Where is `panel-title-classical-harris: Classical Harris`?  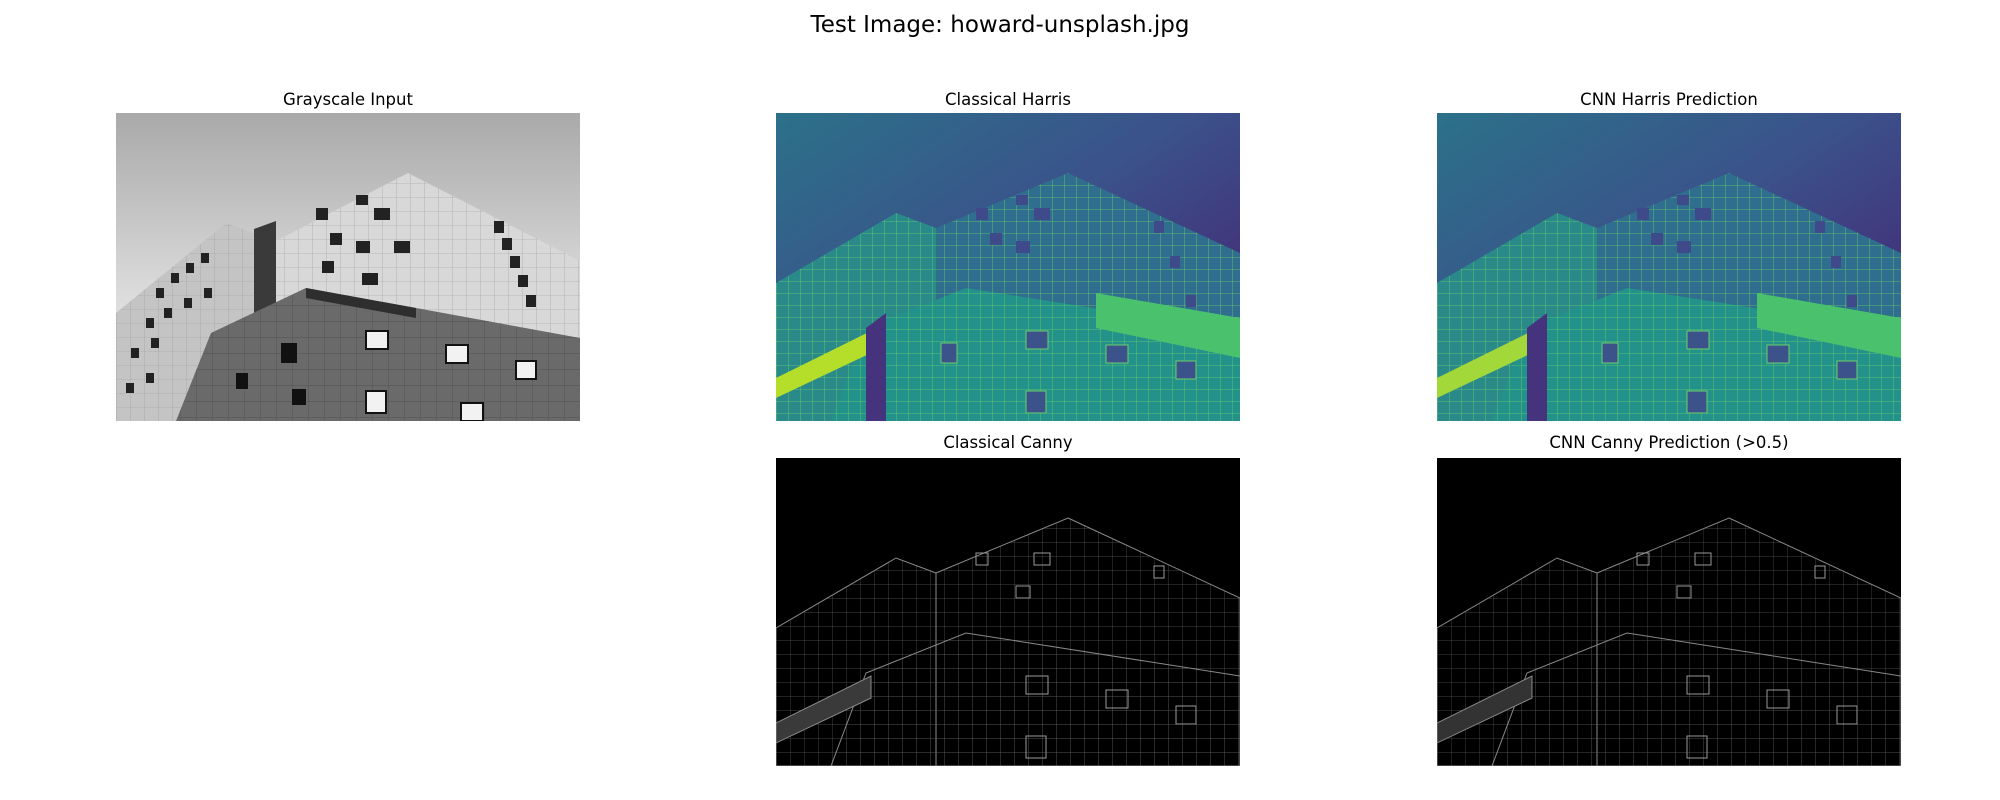 panel-title-classical-harris: Classical Harris is located at coordinates (1008, 99).